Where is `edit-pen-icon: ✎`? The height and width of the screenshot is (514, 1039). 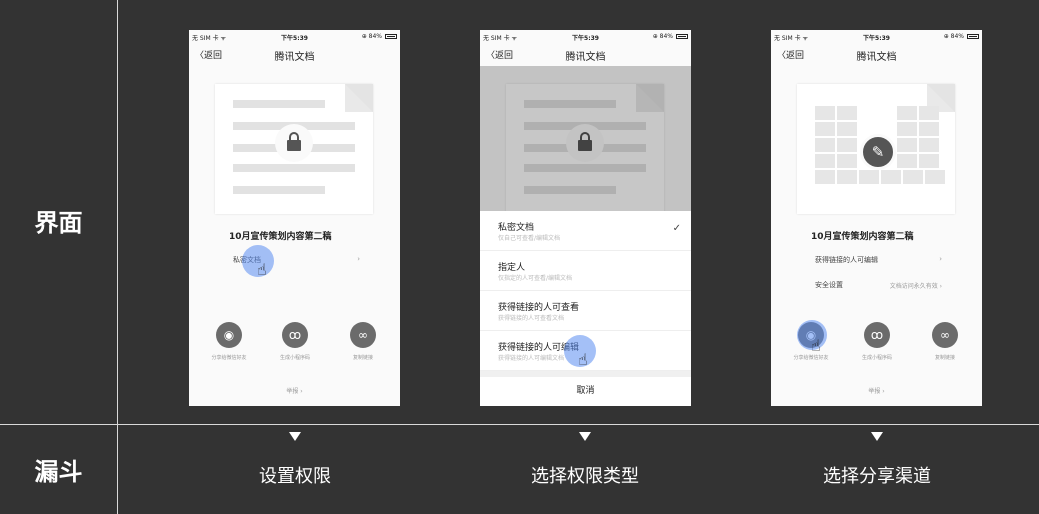
edit-pen-icon: ✎ is located at coordinates (878, 152).